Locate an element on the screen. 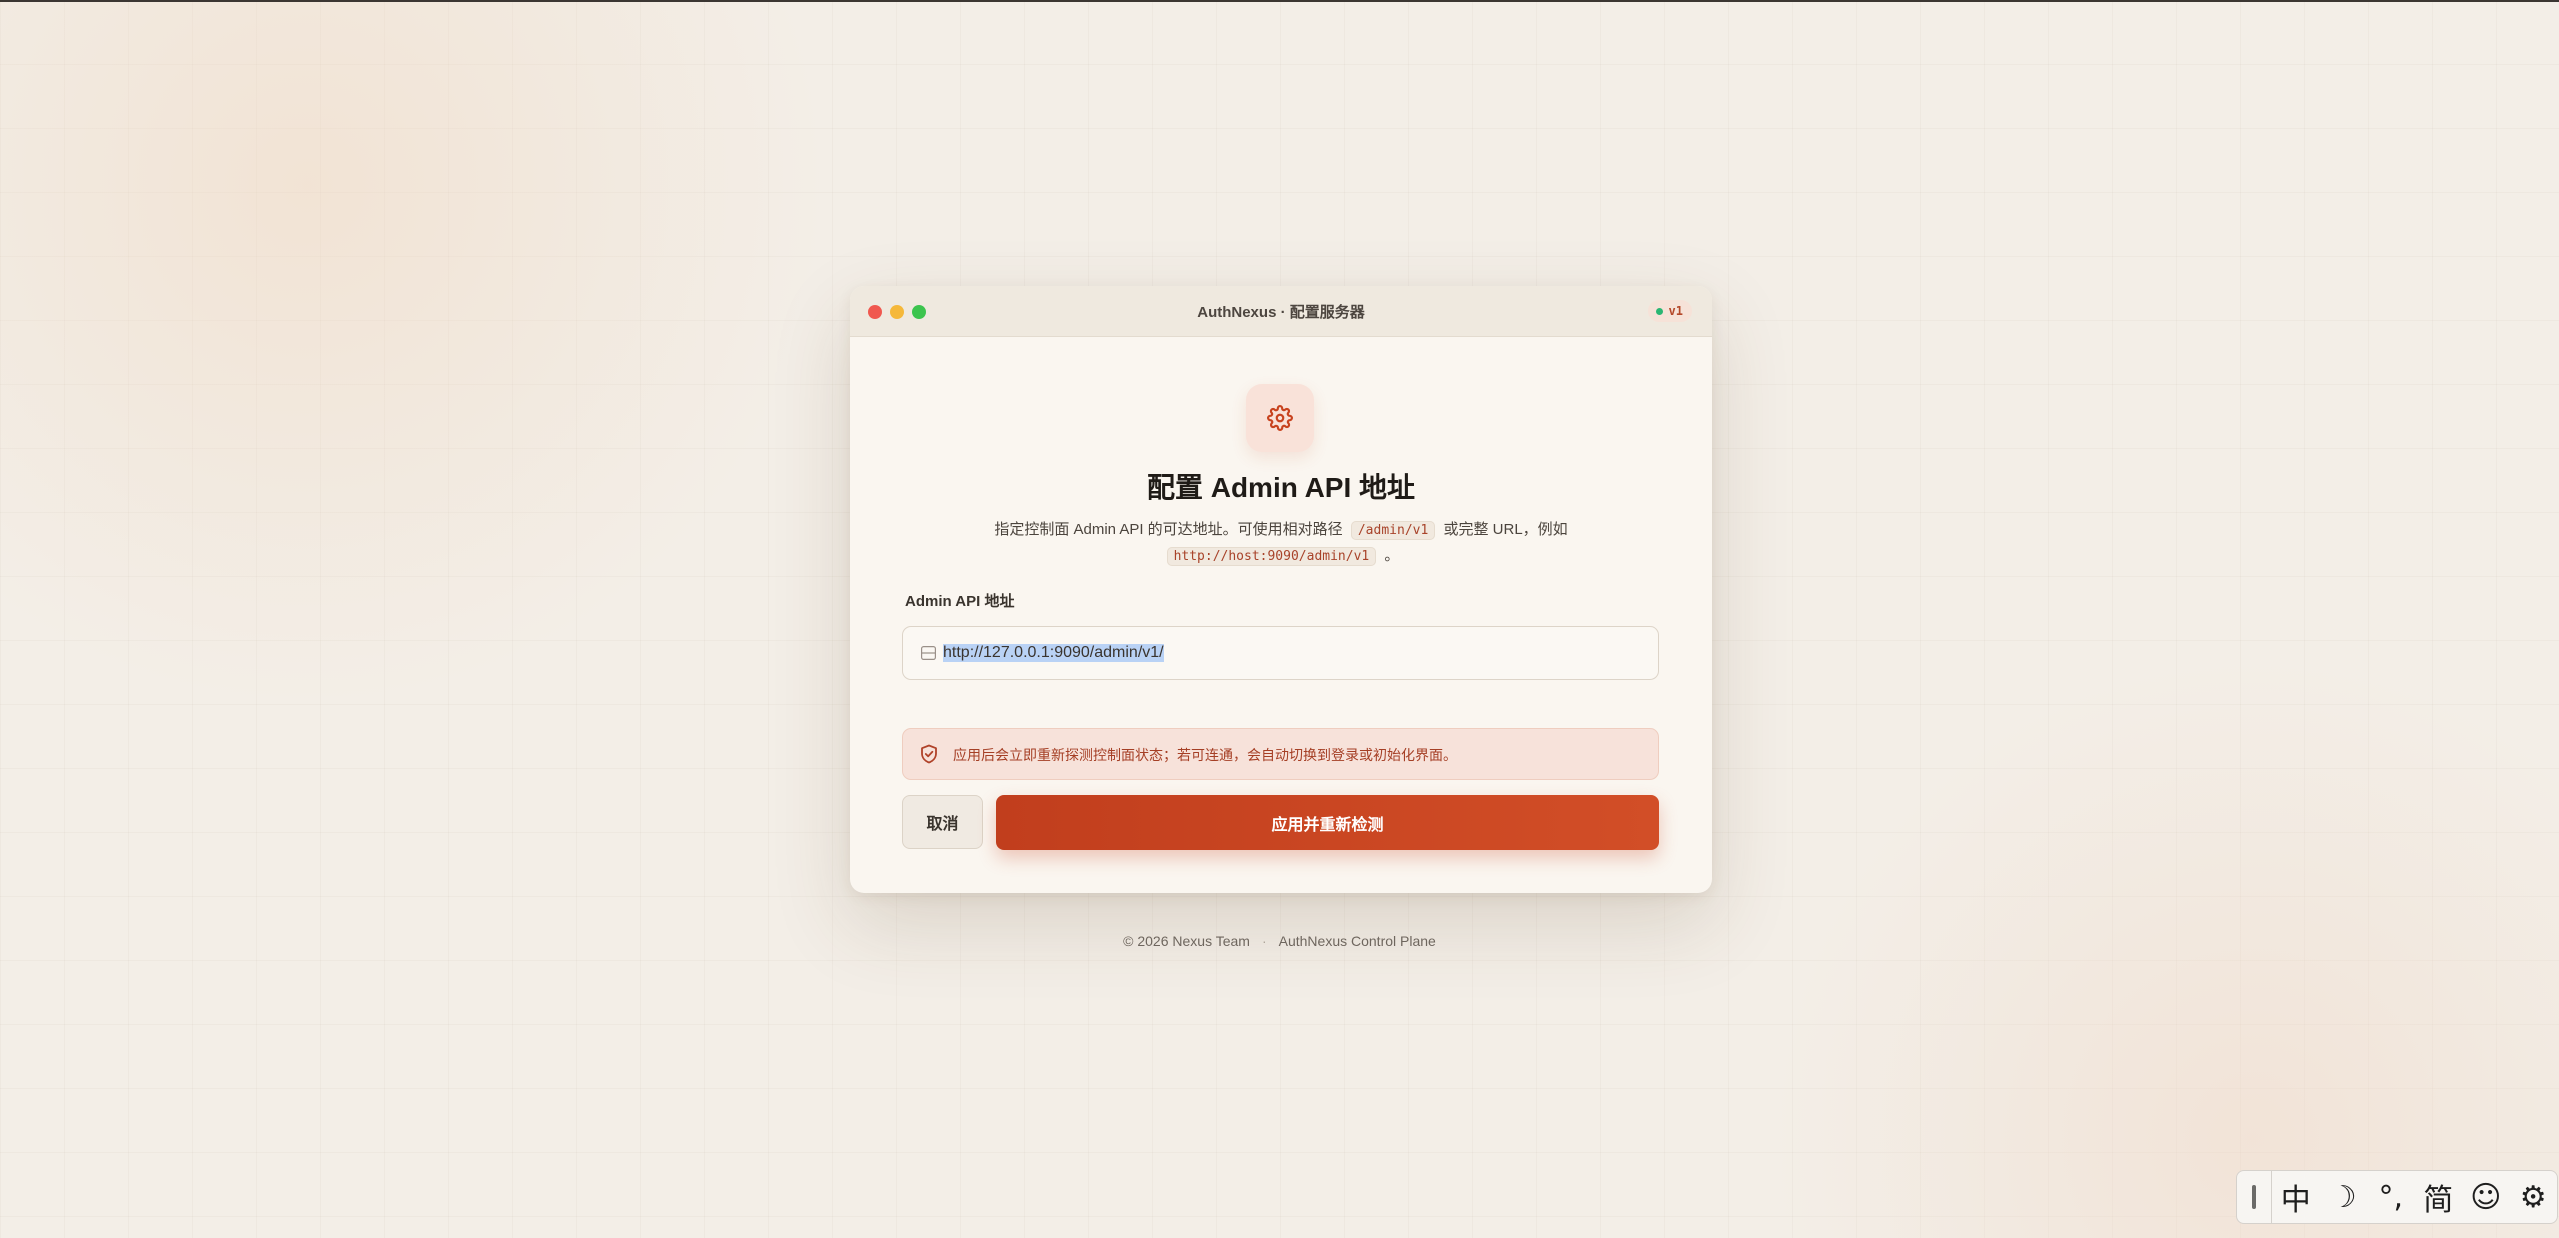  chinese-mode-icon: 中 is located at coordinates (2296, 1197).